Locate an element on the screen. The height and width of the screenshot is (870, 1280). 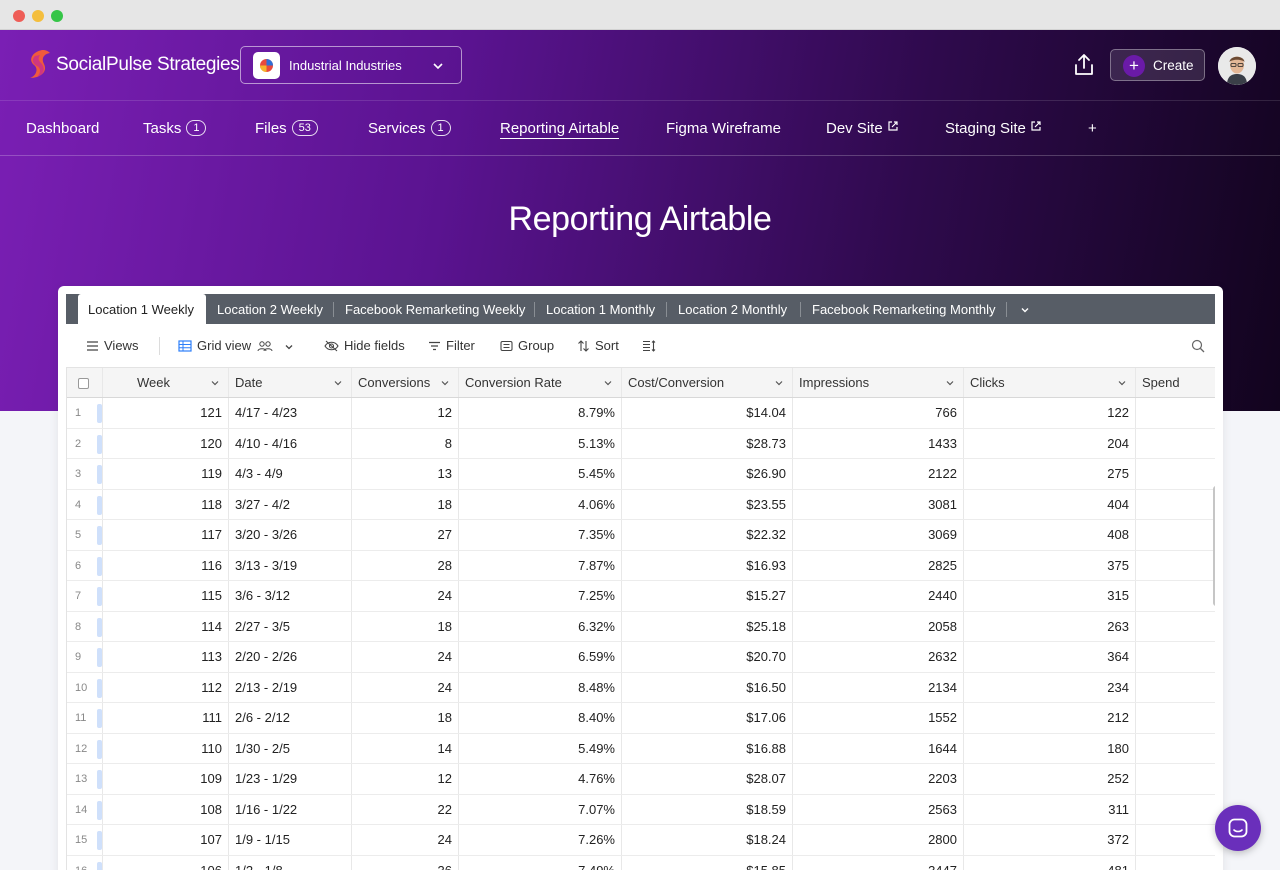
filter-button: Filter is located at coordinates (451, 345).